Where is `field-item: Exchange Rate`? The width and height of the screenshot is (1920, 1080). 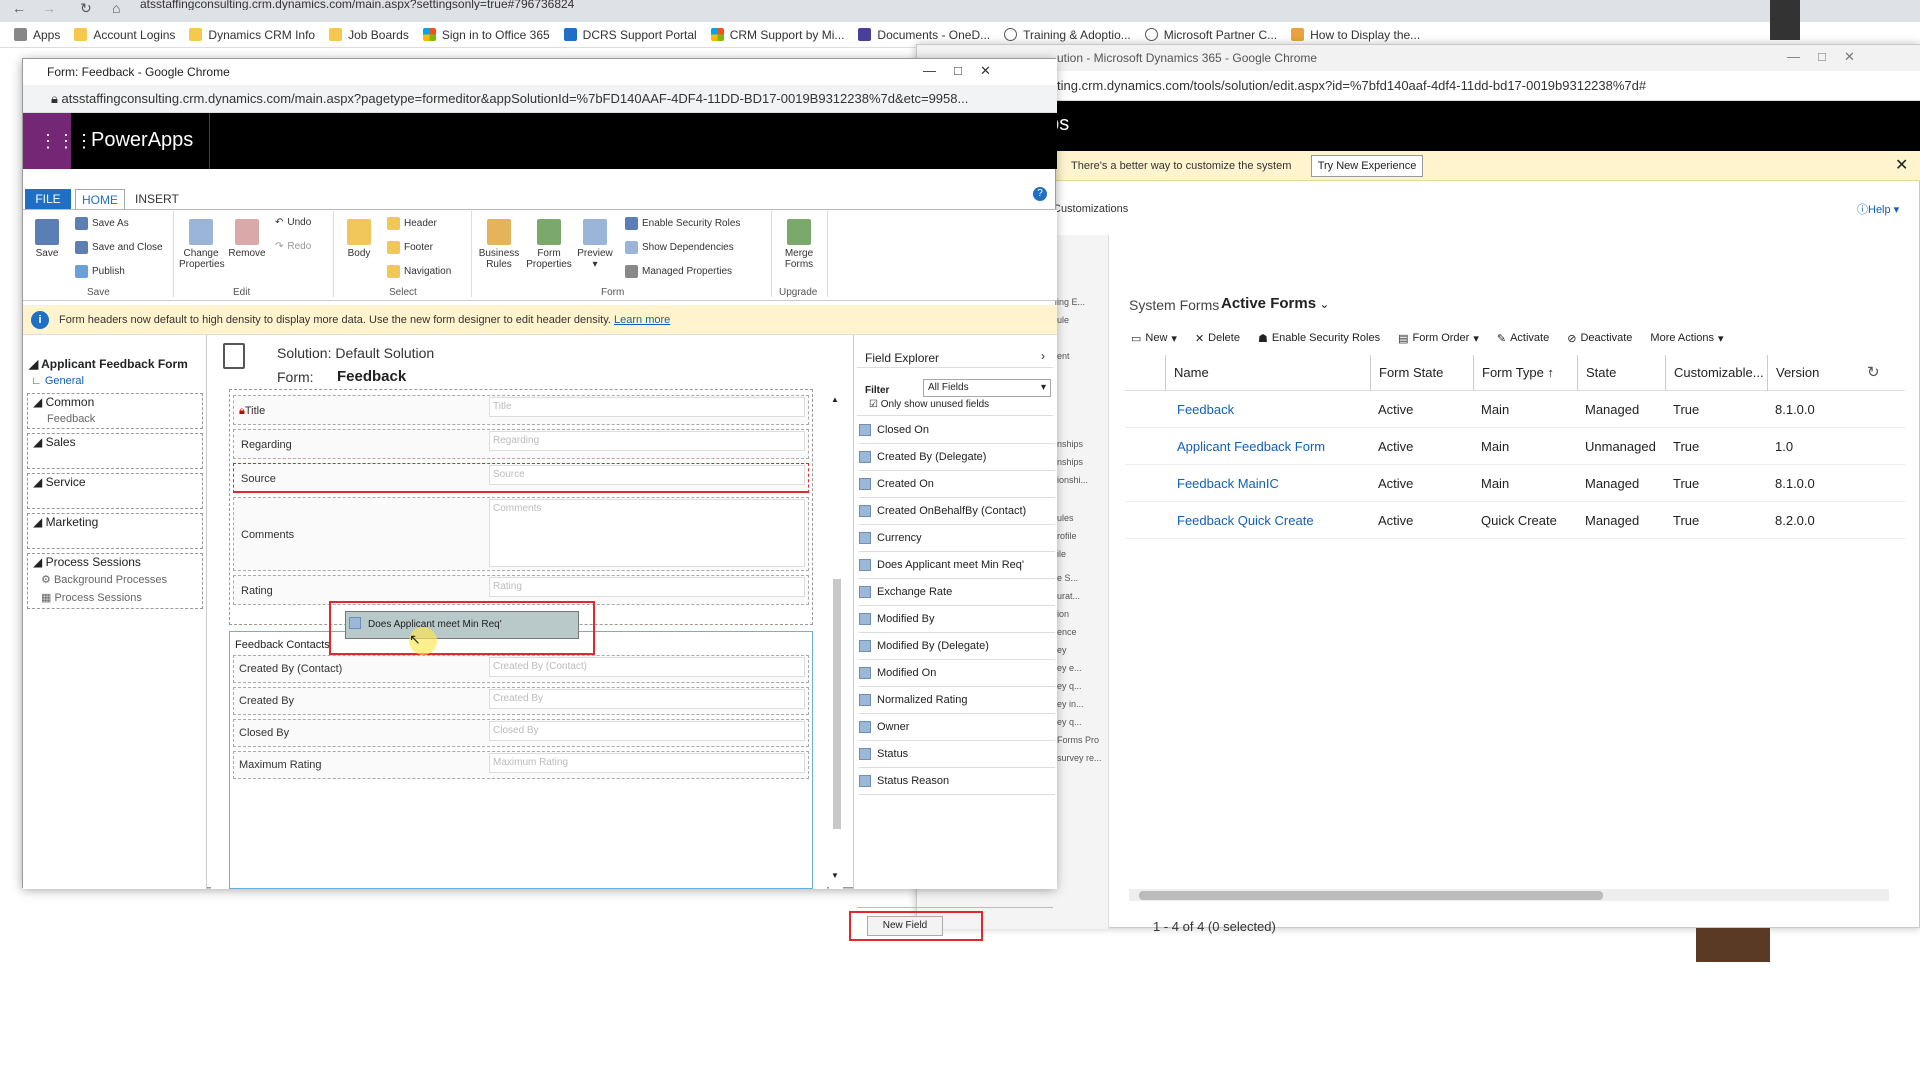 field-item: Exchange Rate is located at coordinates (957, 592).